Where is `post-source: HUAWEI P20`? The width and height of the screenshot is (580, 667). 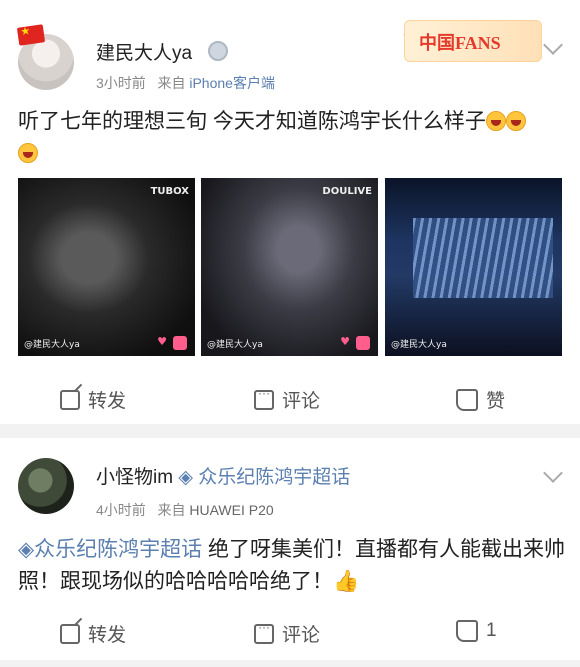 post-source: HUAWEI P20 is located at coordinates (231, 510).